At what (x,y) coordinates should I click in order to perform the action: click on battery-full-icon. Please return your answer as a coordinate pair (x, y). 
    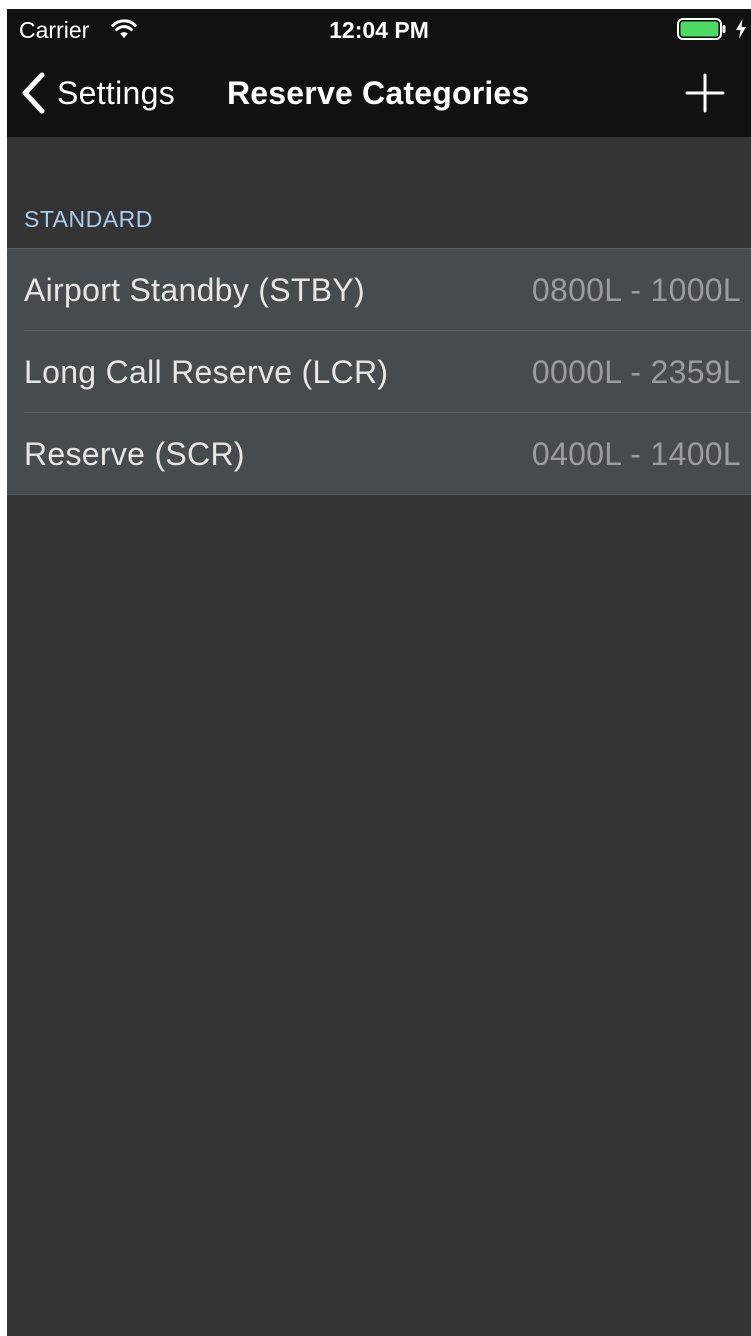
    Looking at the image, I should click on (701, 29).